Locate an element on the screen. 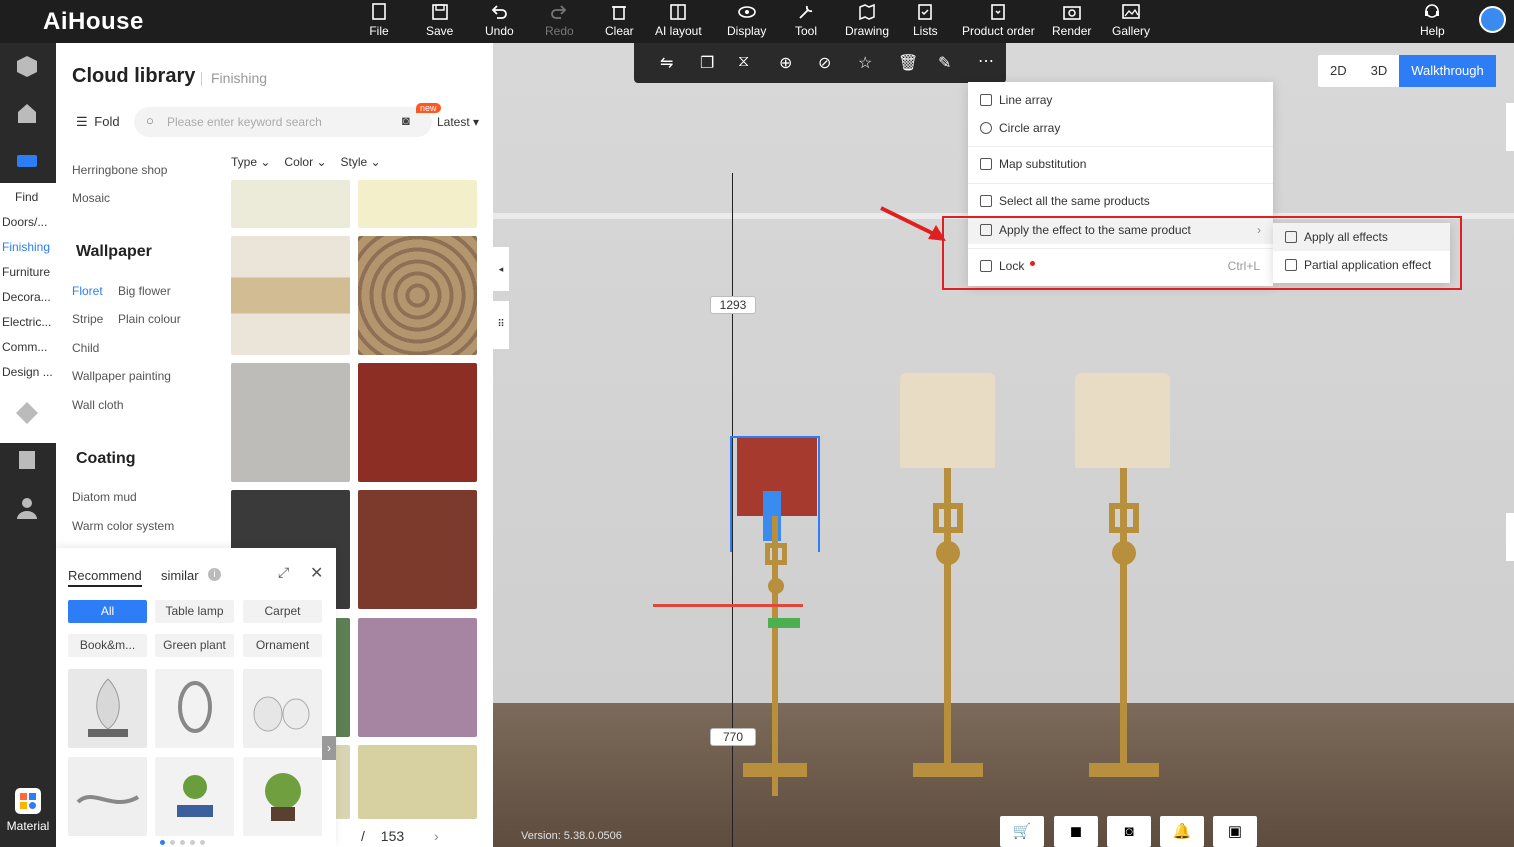 This screenshot has height=847, width=1514. delete-icon: 🗑 is located at coordinates (908, 63).